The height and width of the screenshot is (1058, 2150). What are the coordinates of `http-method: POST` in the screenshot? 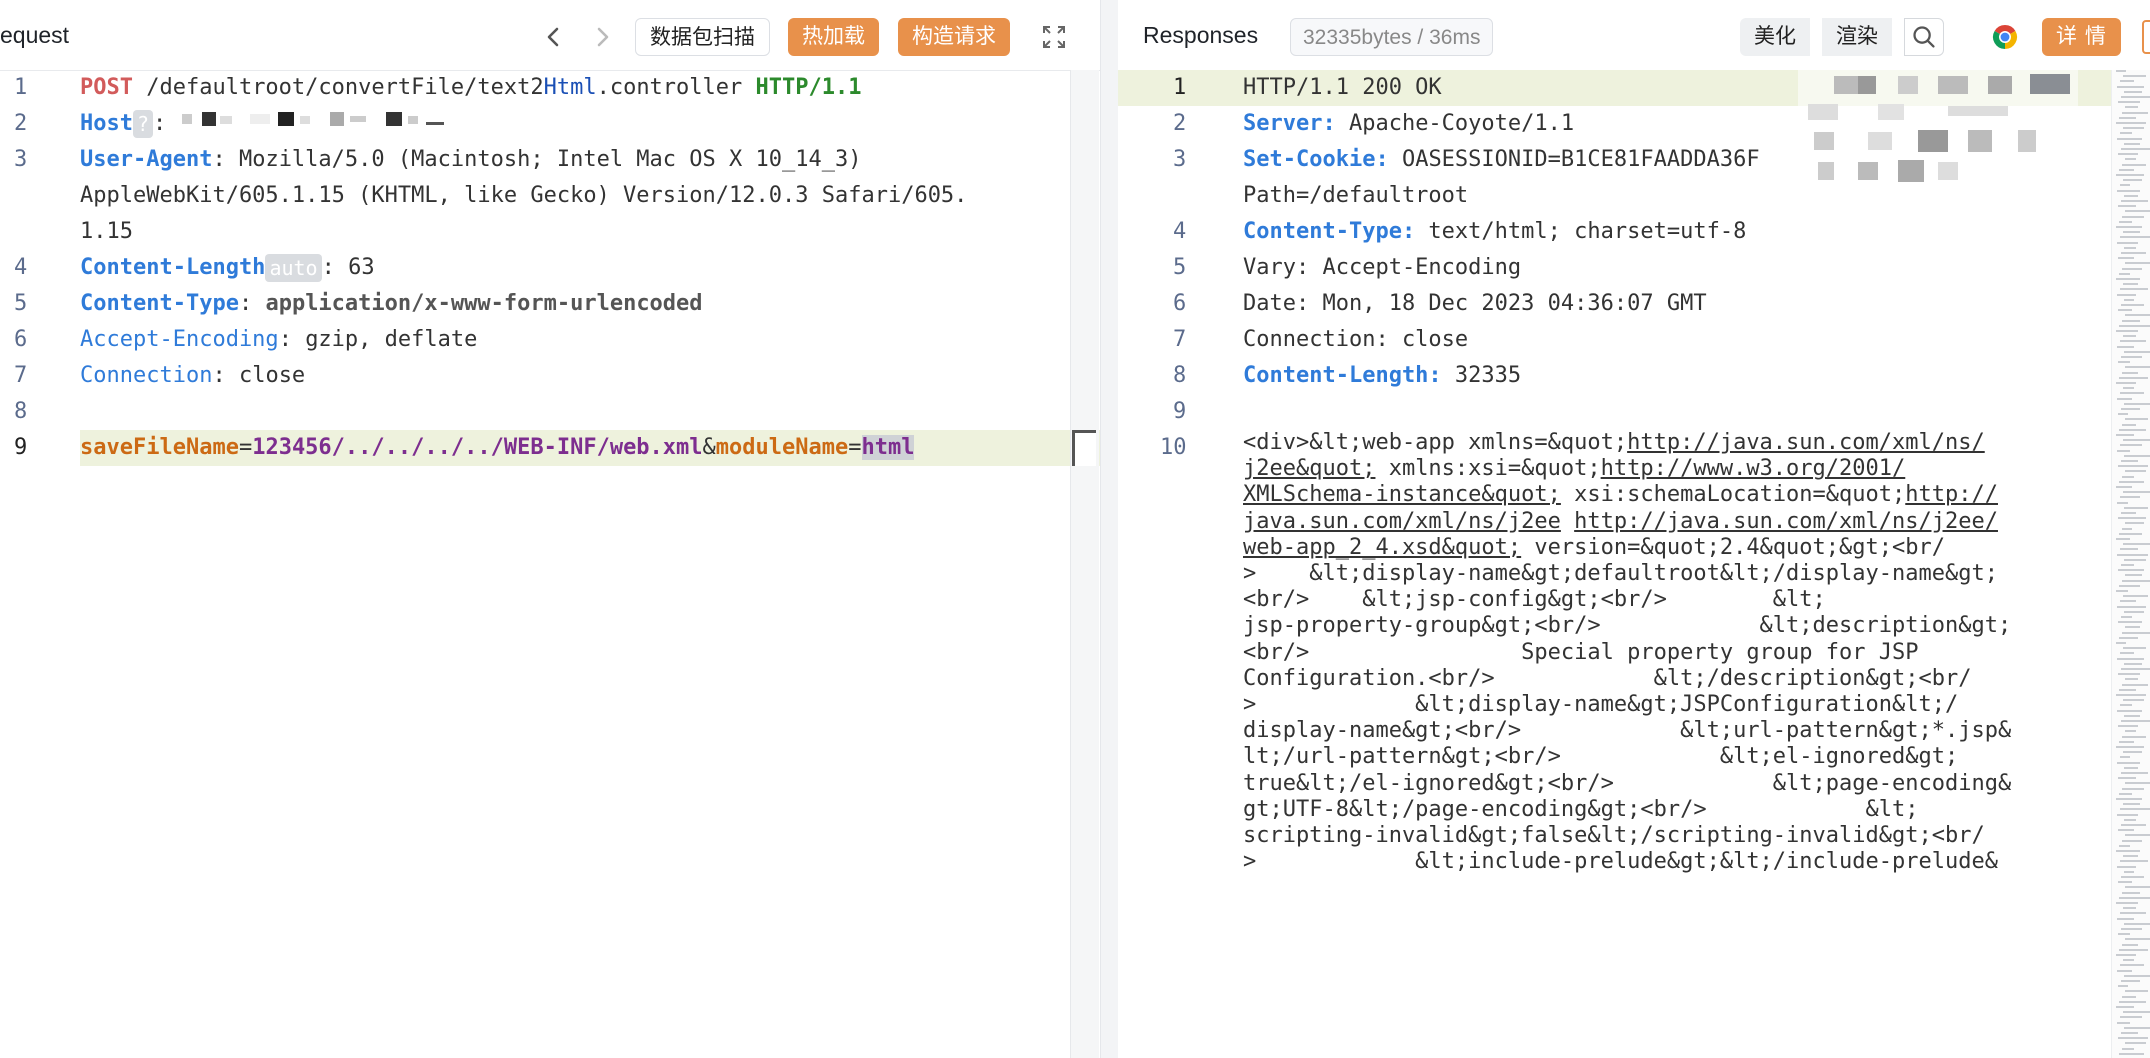 It's located at (106, 87).